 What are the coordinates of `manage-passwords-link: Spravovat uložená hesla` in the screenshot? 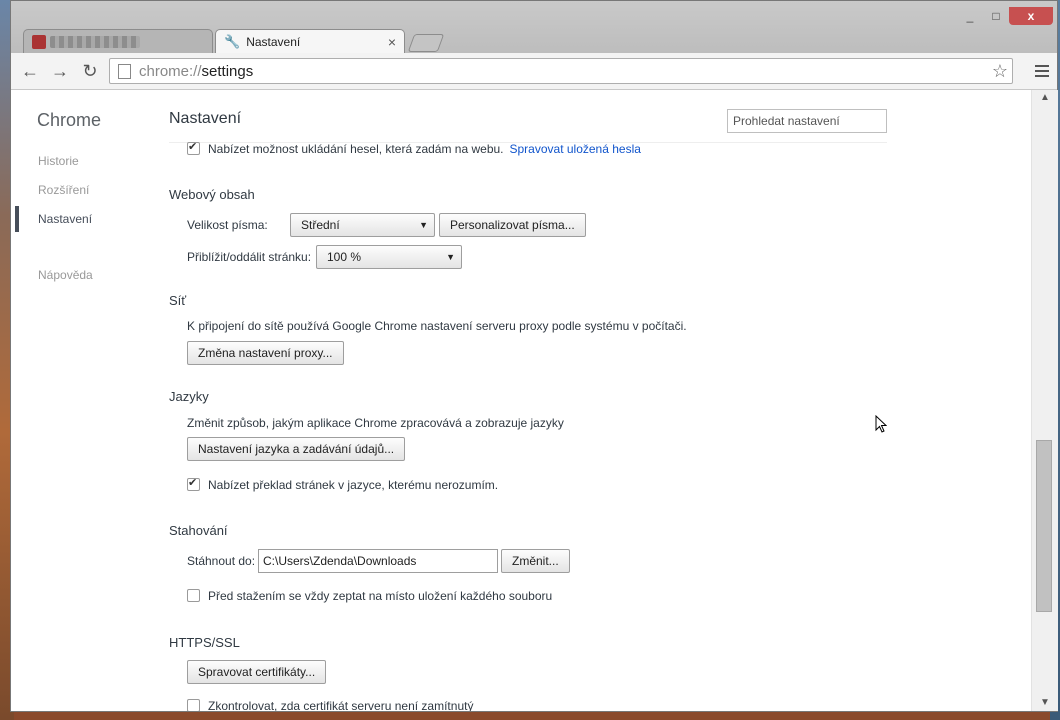 It's located at (575, 149).